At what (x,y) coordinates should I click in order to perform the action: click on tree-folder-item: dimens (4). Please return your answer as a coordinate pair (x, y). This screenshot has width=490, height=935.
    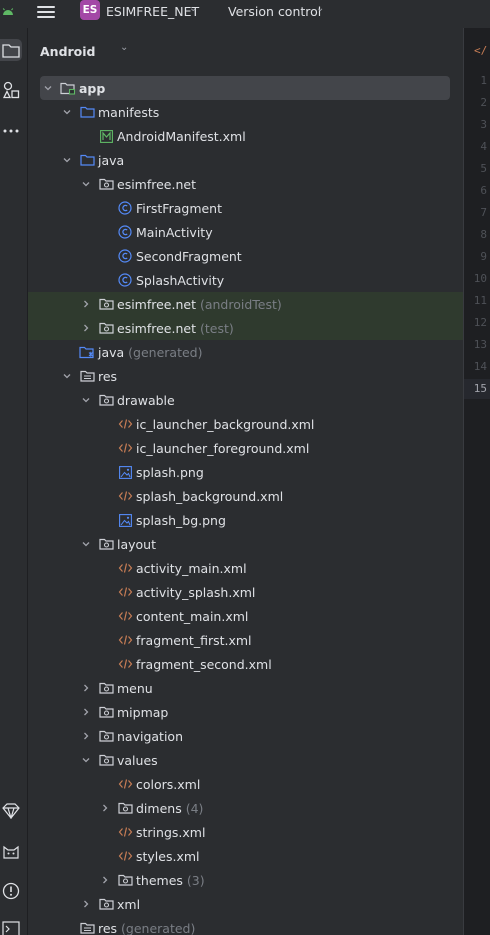
    Looking at the image, I should click on (245, 808).